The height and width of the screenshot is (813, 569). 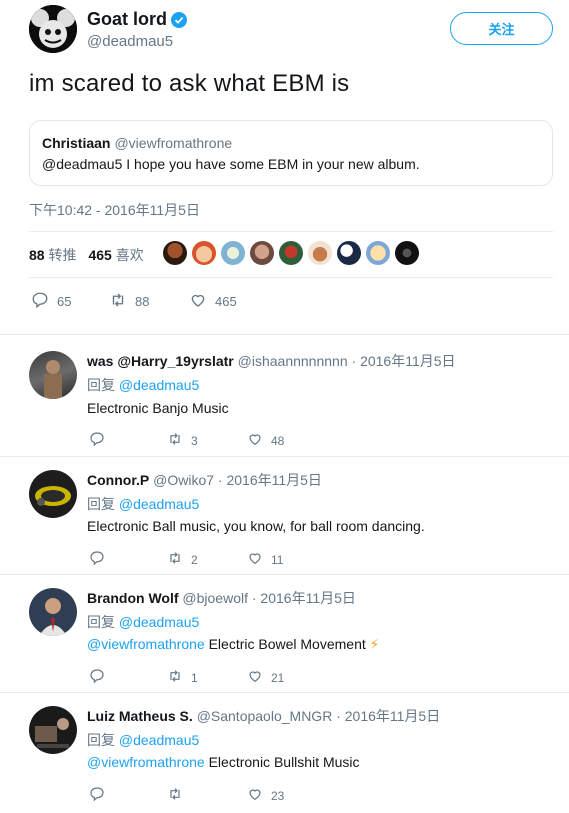 I want to click on divider, so click(x=291, y=277).